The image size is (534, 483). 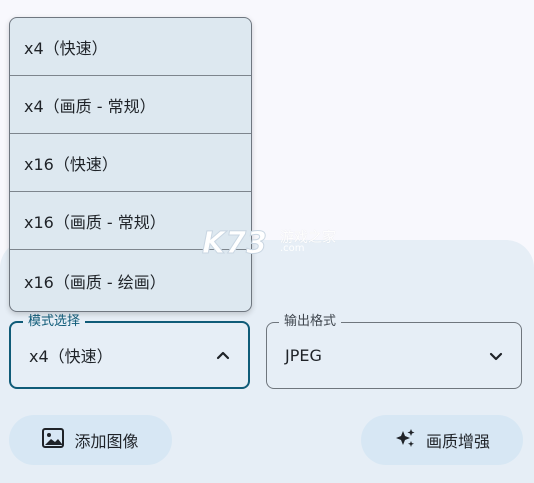 I want to click on enhance-label: 画质增强, so click(x=457, y=441).